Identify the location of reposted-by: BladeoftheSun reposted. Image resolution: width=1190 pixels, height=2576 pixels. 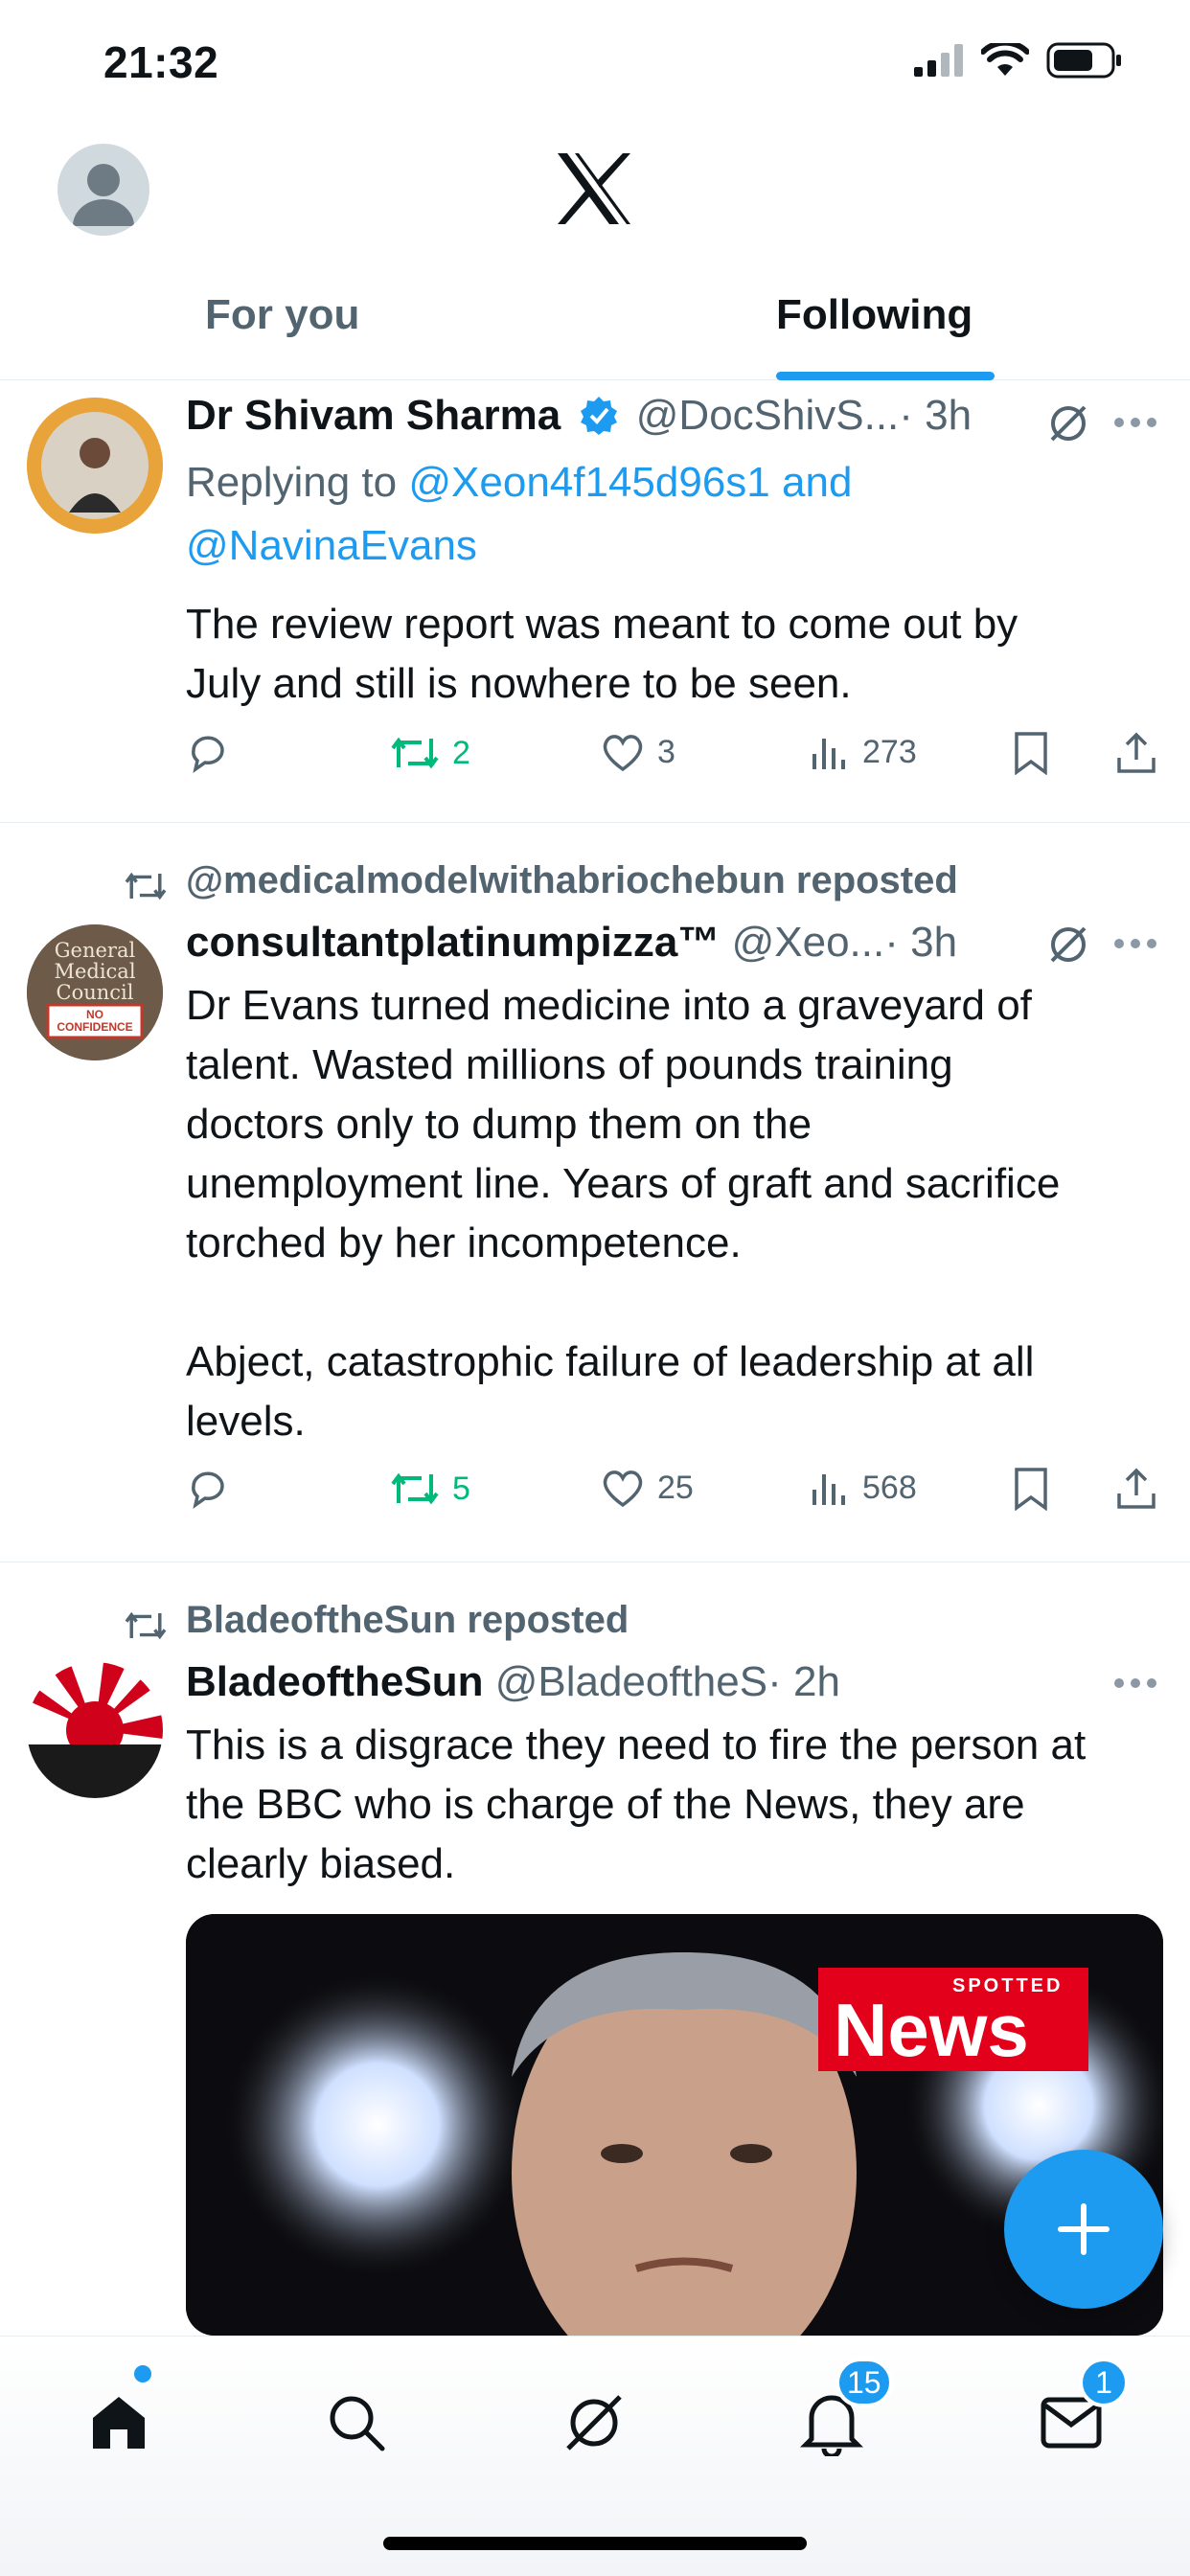
(408, 1620).